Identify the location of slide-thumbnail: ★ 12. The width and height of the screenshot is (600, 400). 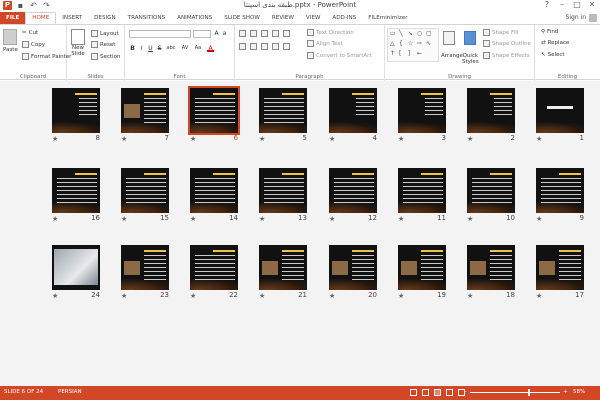
(353, 195).